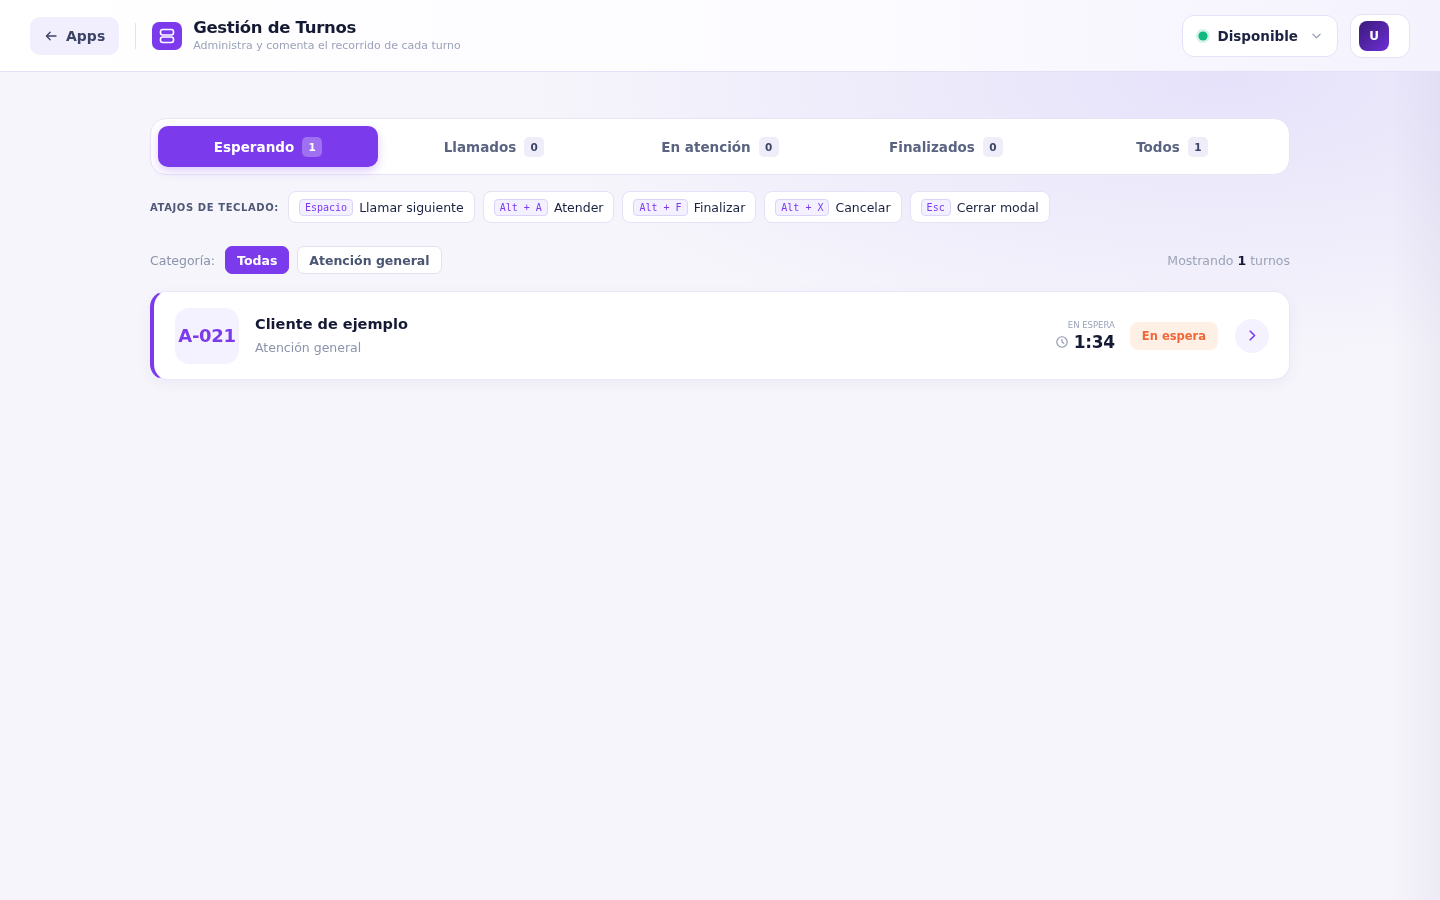 The image size is (1440, 900). Describe the element at coordinates (520, 207) in the screenshot. I see `keyboard-key: Alt + A` at that location.